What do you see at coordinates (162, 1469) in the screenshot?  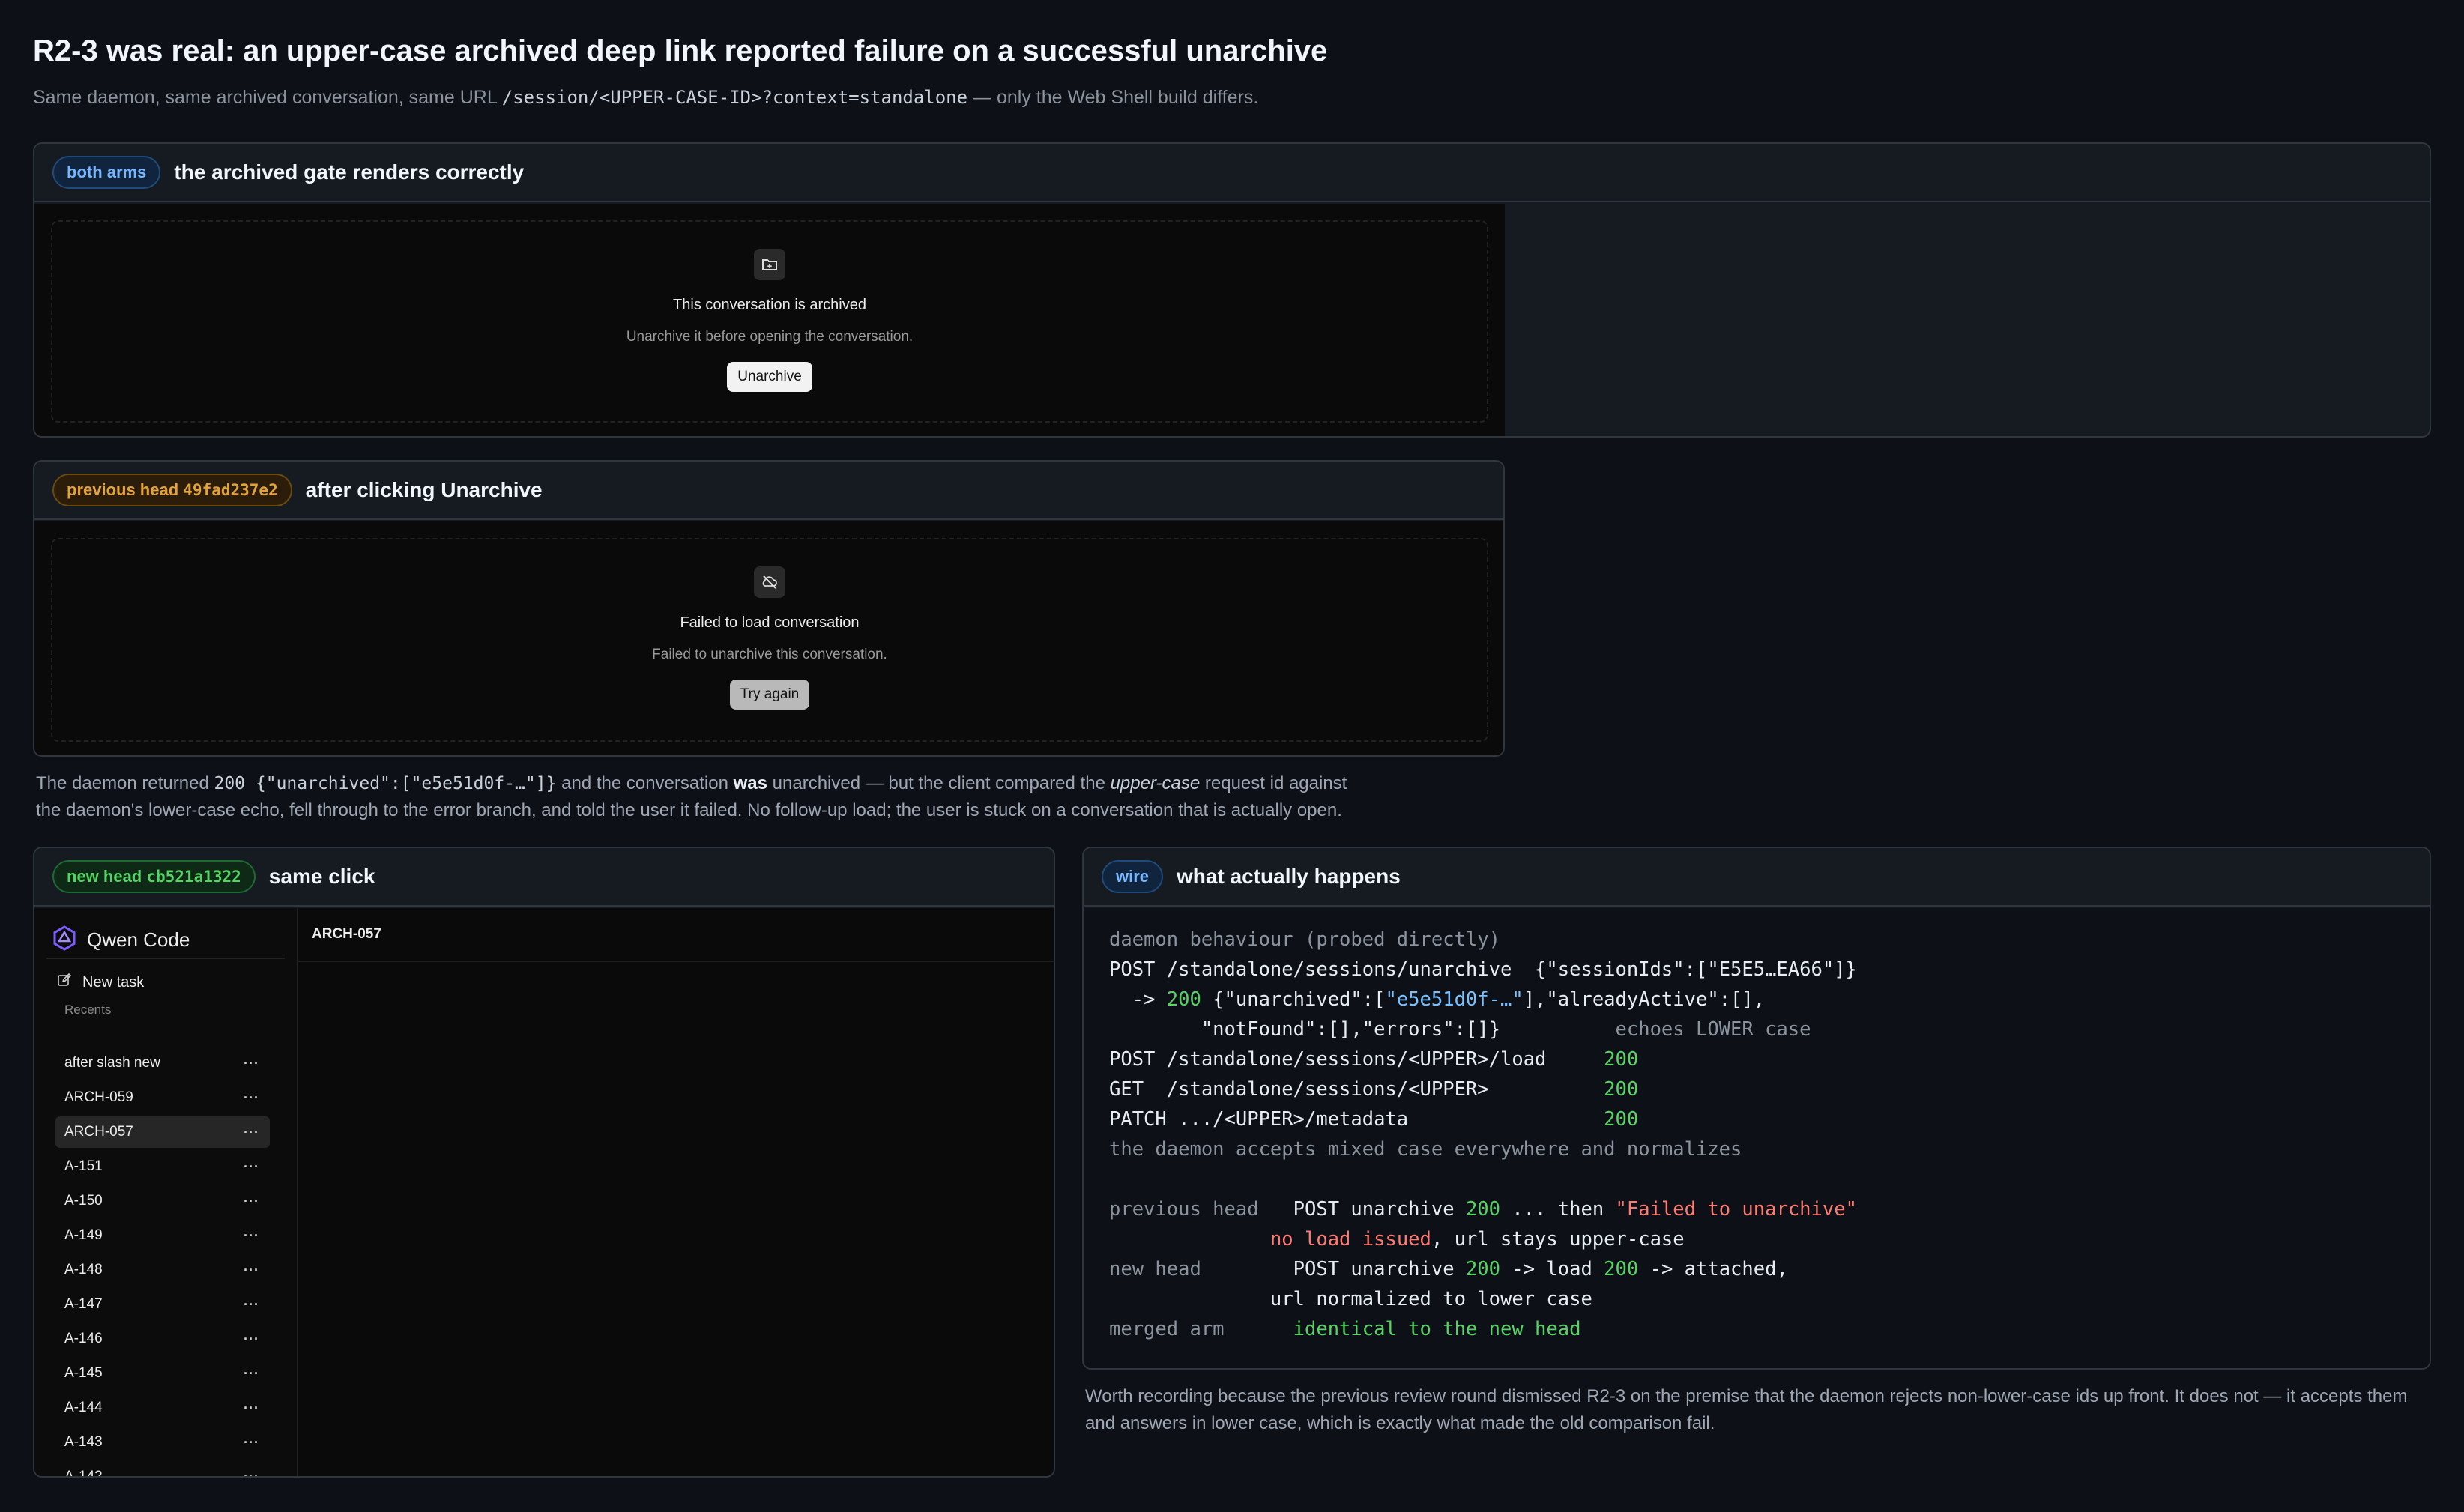 I see `sidebar-item: A-142 ···` at bounding box center [162, 1469].